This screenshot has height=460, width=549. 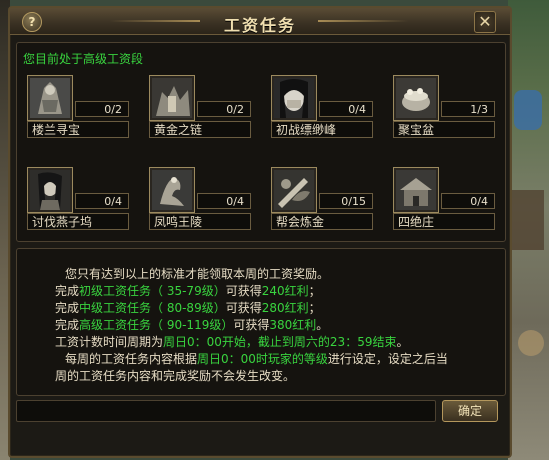 What do you see at coordinates (346, 201) in the screenshot?
I see `task-progress: 0/15` at bounding box center [346, 201].